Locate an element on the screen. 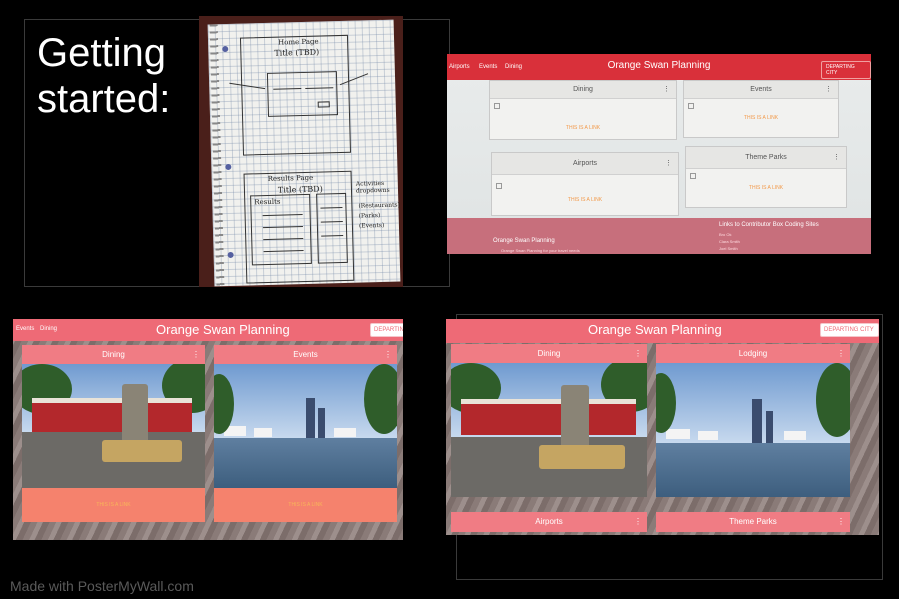 The width and height of the screenshot is (899, 599). footer-links-title: Links to Contributor Box Coding Sites is located at coordinates (769, 225).